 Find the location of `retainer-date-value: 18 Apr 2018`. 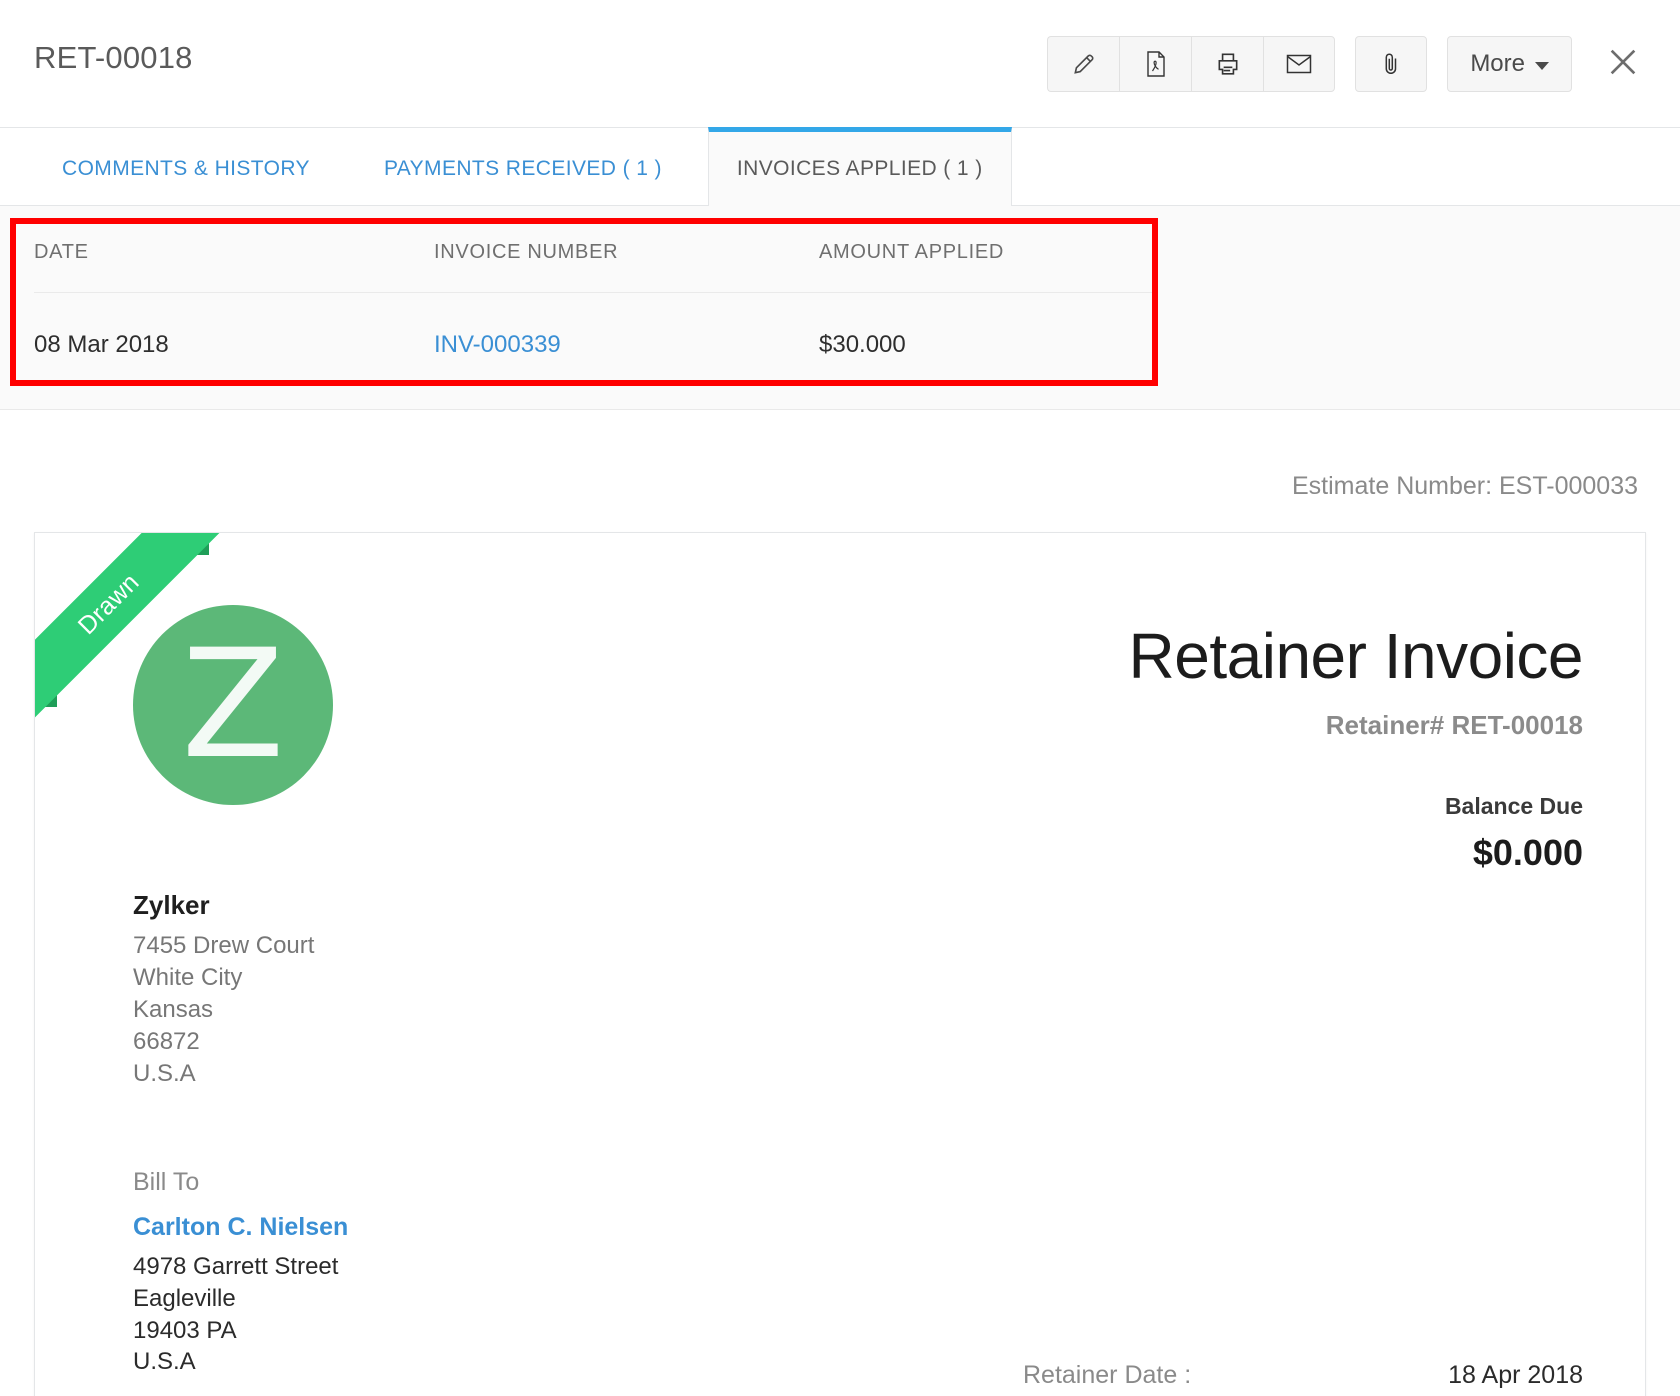

retainer-date-value: 18 Apr 2018 is located at coordinates (1515, 1375).